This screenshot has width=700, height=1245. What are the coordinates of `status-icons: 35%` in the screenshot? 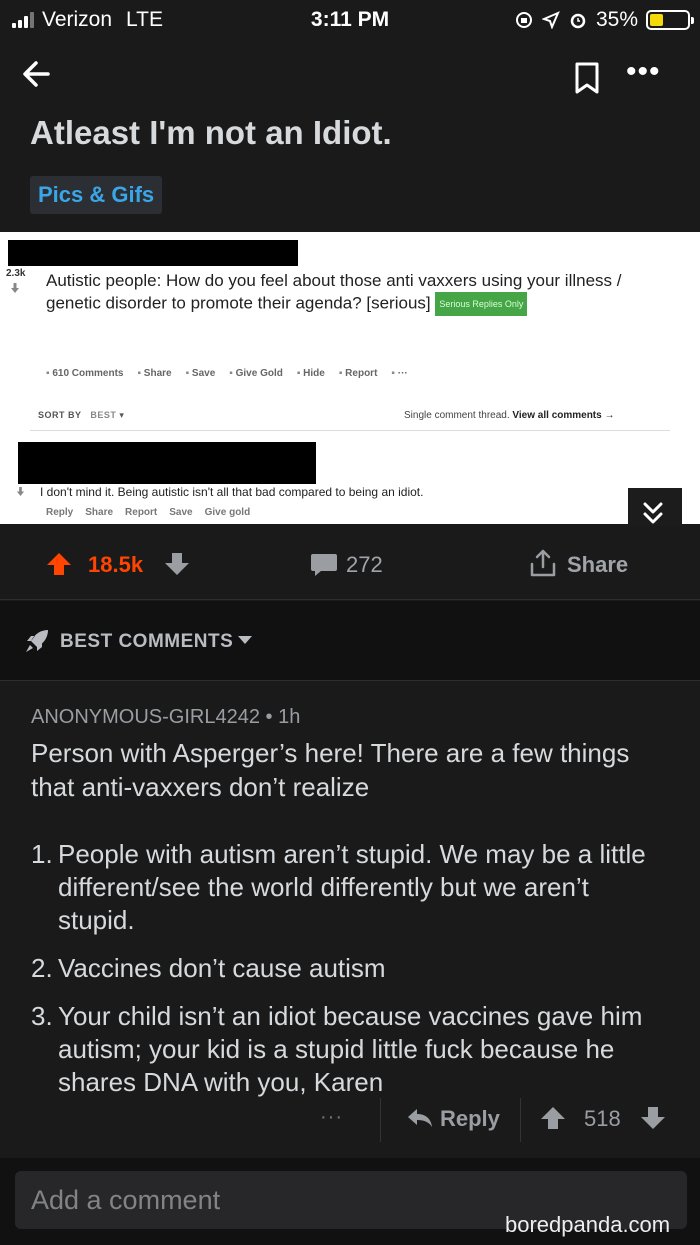 It's located at (604, 20).